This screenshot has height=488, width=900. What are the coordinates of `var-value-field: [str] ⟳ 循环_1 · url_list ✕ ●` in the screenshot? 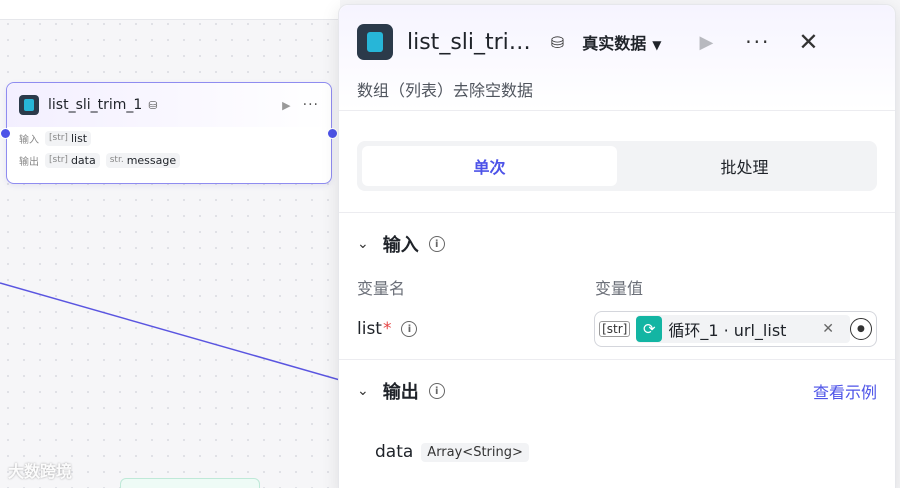 It's located at (735, 329).